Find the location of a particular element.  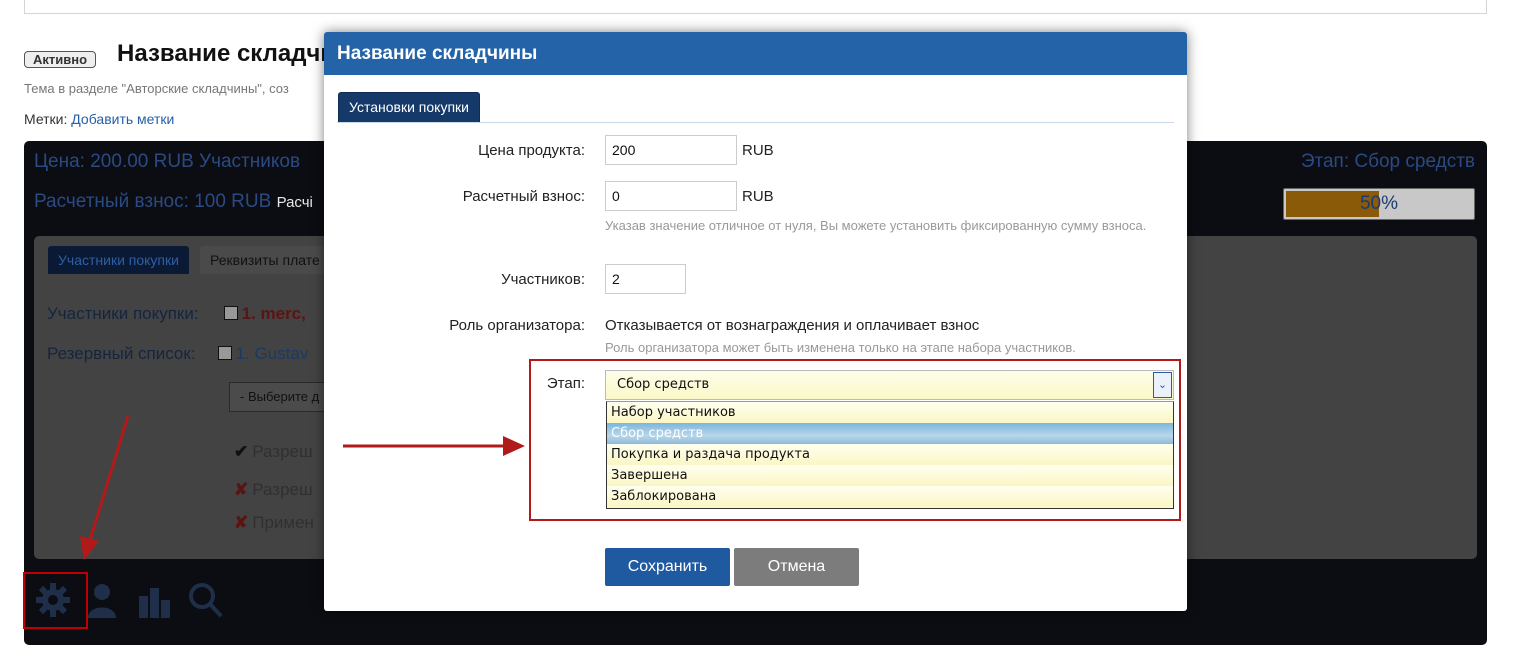

stage-label: Этап: is located at coordinates (565, 383).